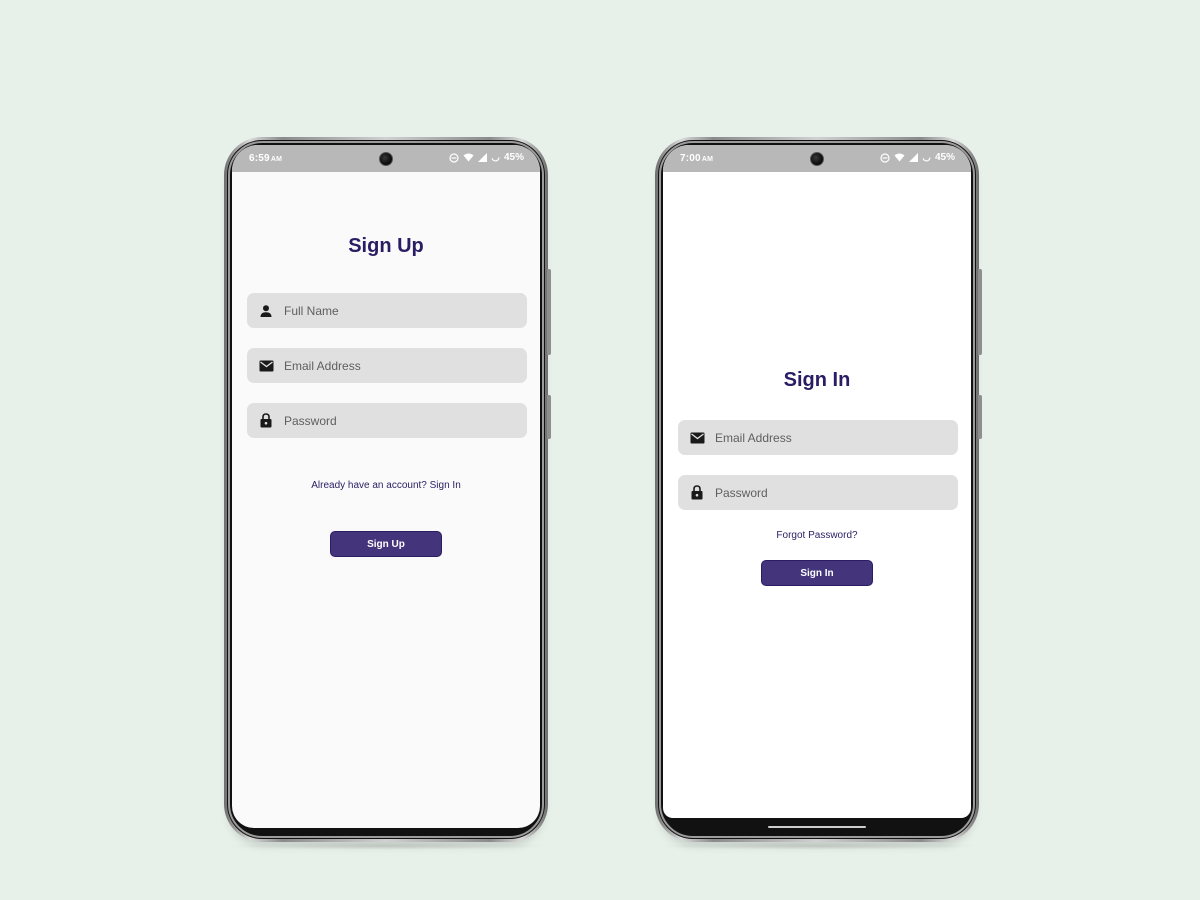  I want to click on sign-in-link: Already have an account? Sign In, so click(386, 485).